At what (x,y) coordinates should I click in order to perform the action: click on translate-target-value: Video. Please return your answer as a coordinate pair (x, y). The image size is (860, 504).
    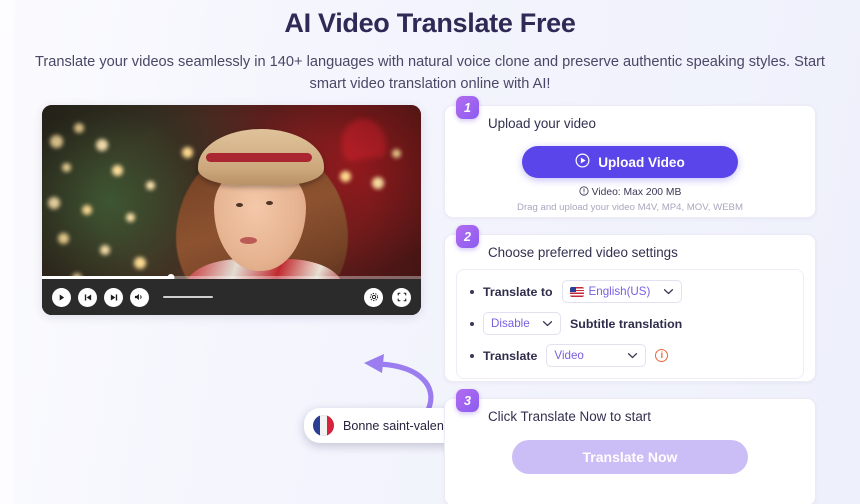
    Looking at the image, I should click on (569, 355).